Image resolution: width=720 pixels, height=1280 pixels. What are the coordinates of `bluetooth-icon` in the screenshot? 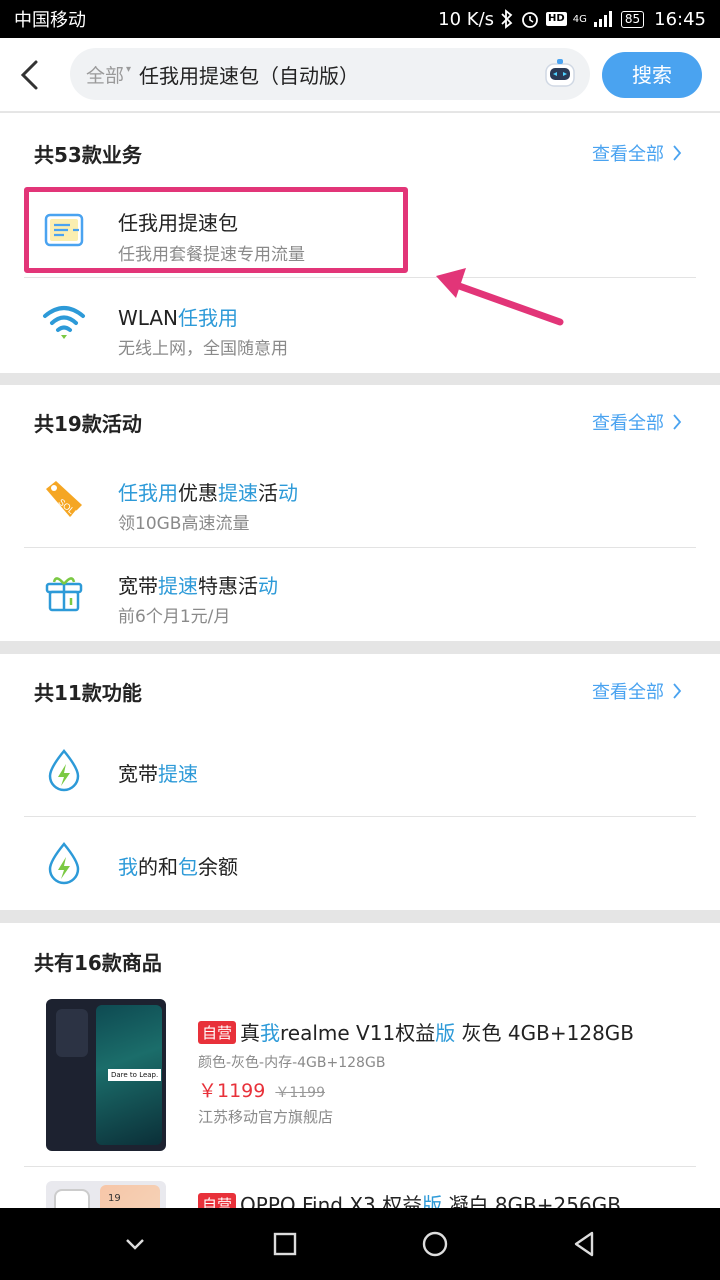 It's located at (507, 19).